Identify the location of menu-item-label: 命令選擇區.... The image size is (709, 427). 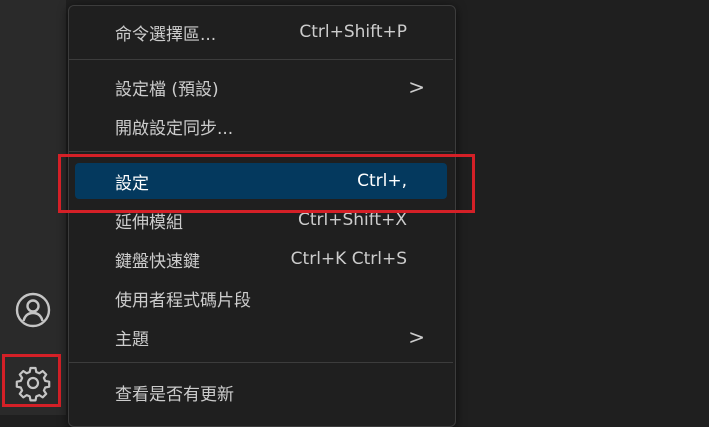
(166, 34).